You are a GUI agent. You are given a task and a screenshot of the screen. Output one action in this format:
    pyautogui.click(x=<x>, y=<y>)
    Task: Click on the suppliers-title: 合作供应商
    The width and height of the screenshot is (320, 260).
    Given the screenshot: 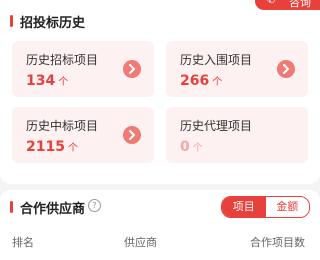 What is the action you would take?
    pyautogui.click(x=53, y=209)
    